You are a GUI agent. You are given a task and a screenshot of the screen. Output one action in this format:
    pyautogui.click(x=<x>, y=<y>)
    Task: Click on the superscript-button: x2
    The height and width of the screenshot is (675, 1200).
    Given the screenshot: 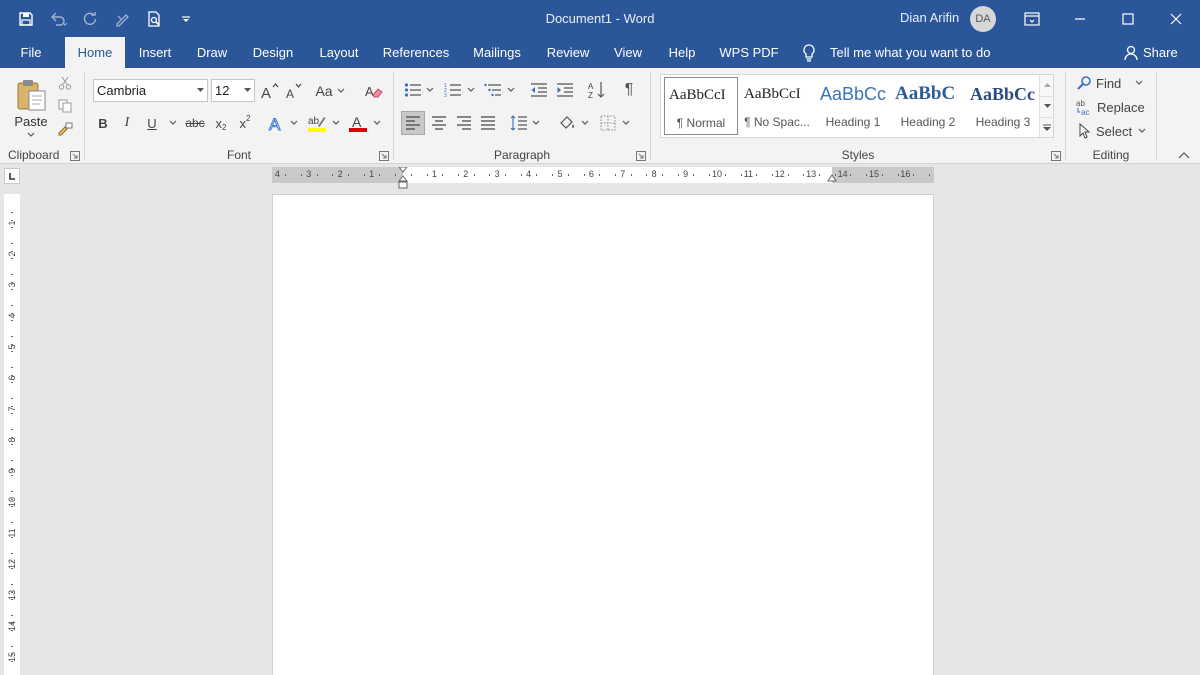 What is the action you would take?
    pyautogui.click(x=245, y=123)
    